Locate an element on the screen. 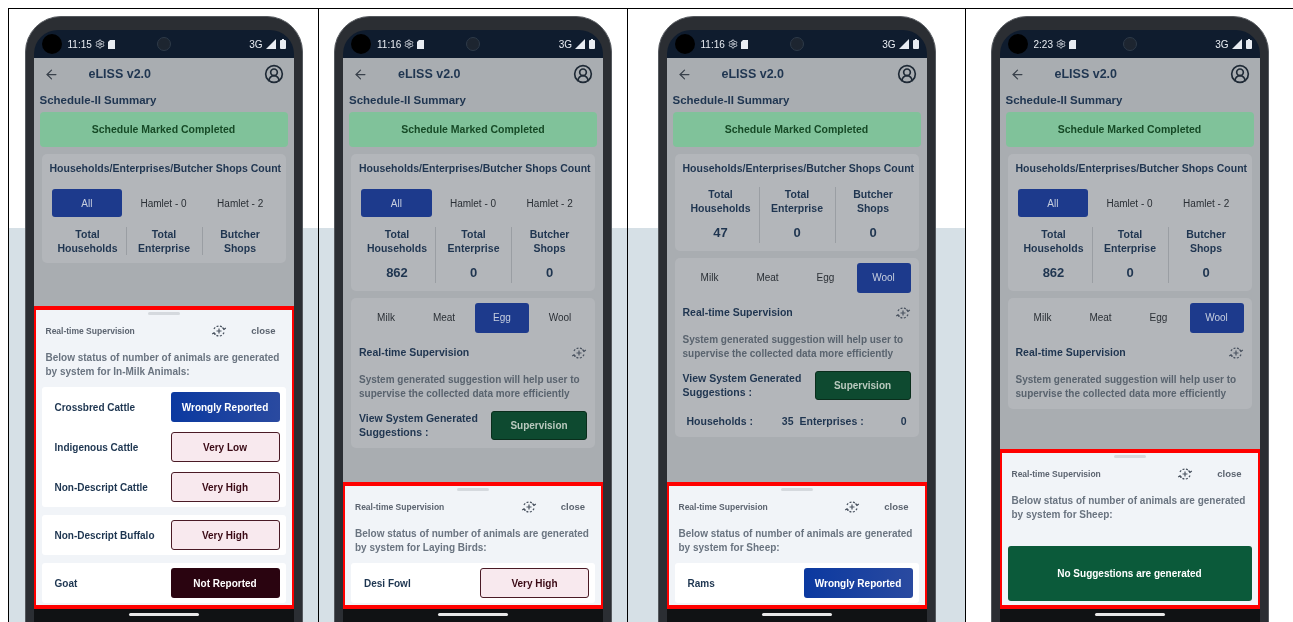 The image size is (1293, 622). section-description: System generated suggestion will help user to supervise the collected data more efficiently is located at coordinates (470, 386).